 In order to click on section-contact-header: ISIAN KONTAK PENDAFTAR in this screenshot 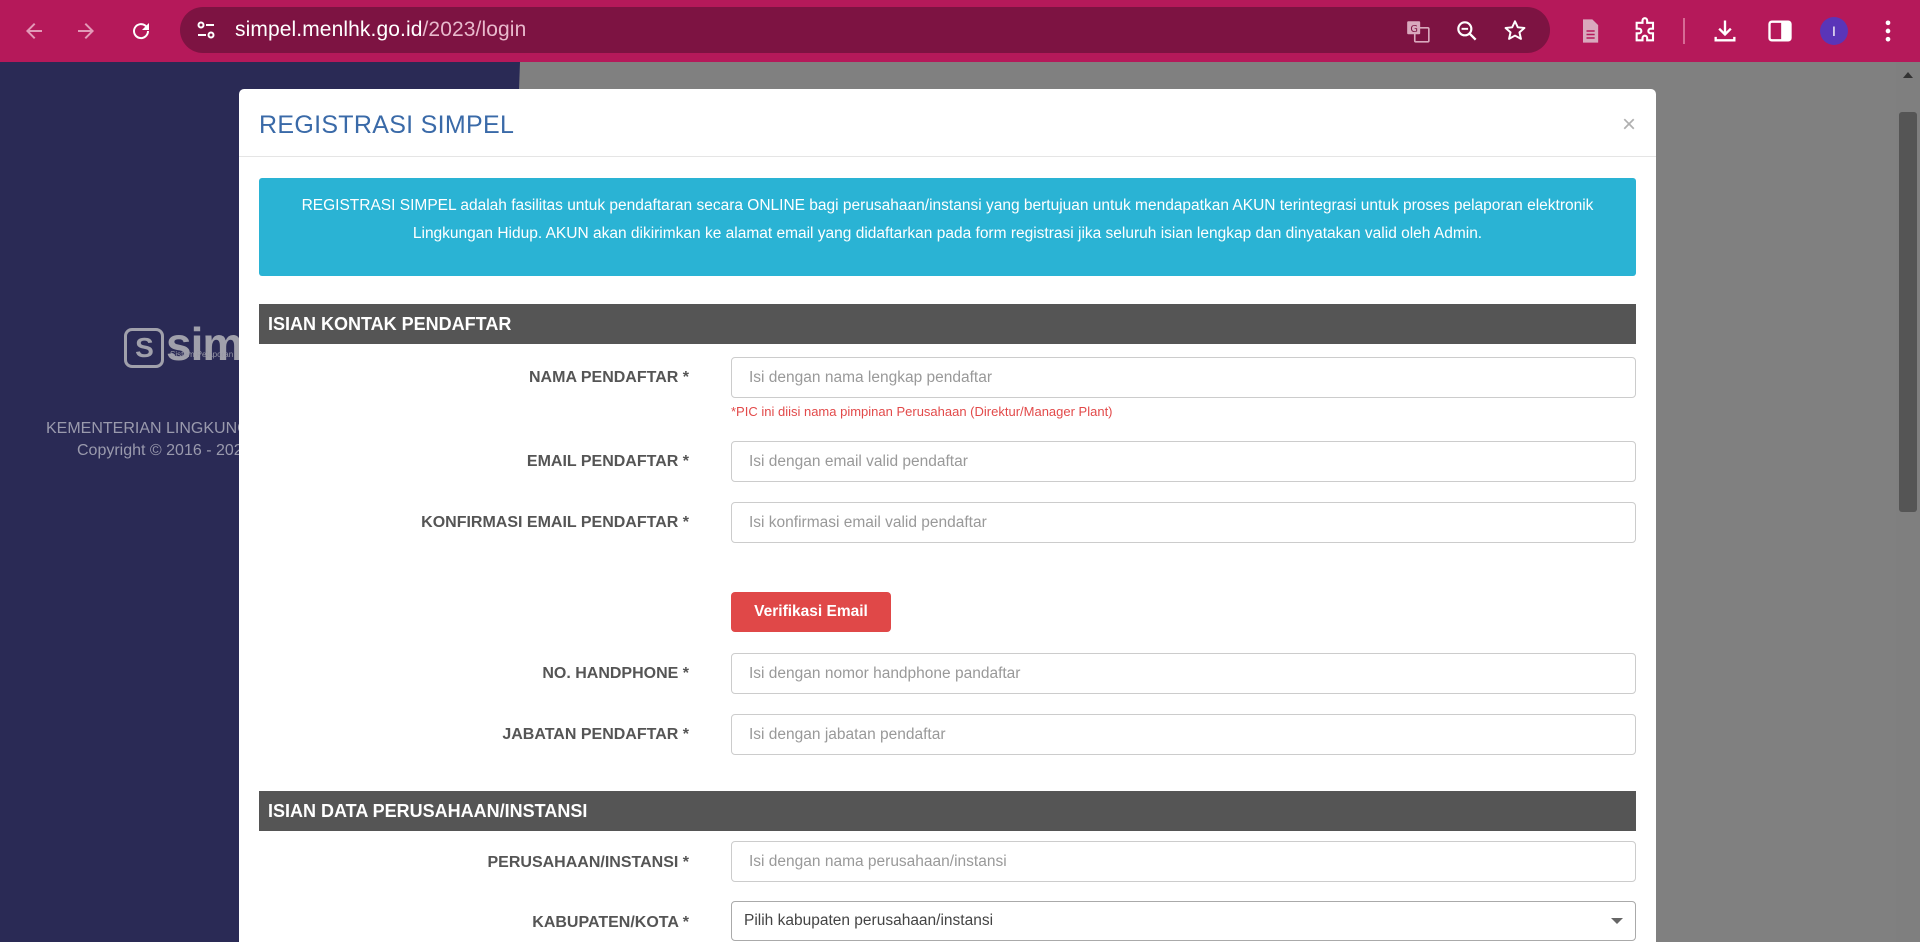, I will do `click(947, 324)`.